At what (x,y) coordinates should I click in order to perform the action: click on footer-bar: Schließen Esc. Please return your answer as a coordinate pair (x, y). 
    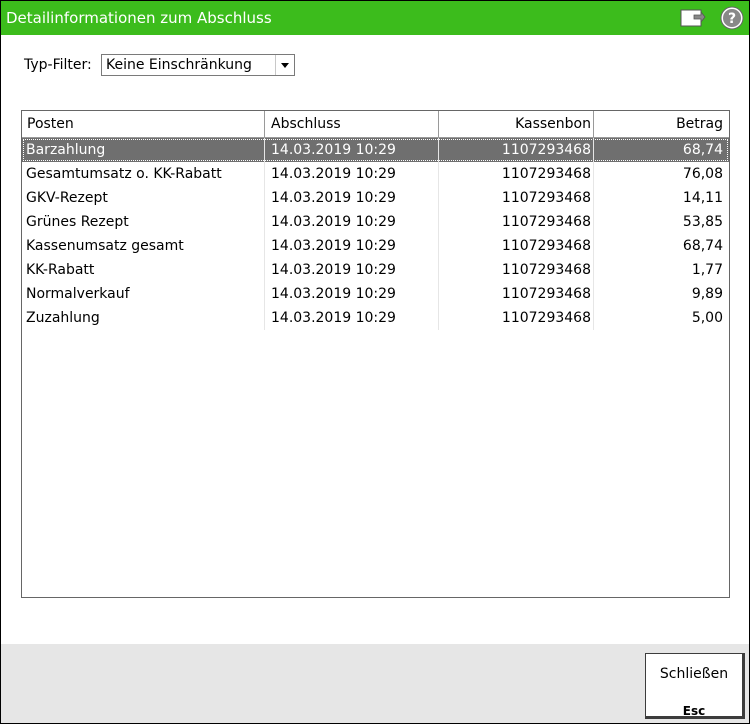
    Looking at the image, I should click on (375, 683).